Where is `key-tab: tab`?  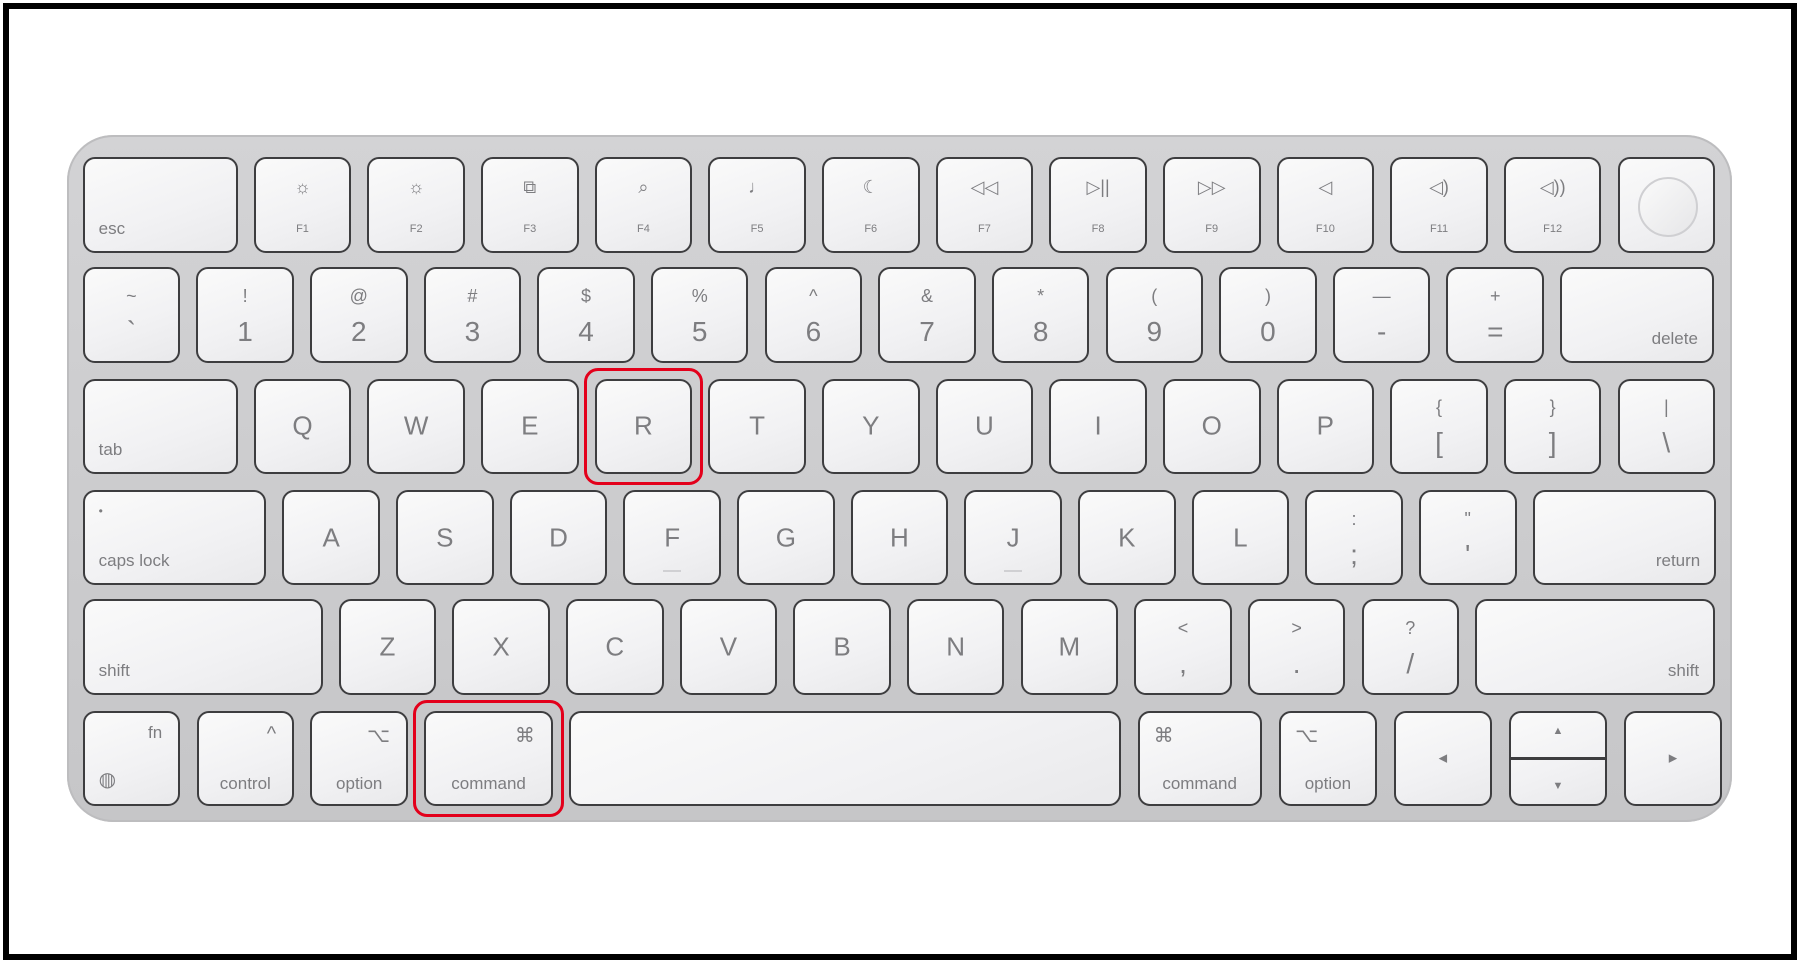
key-tab: tab is located at coordinates (160, 426).